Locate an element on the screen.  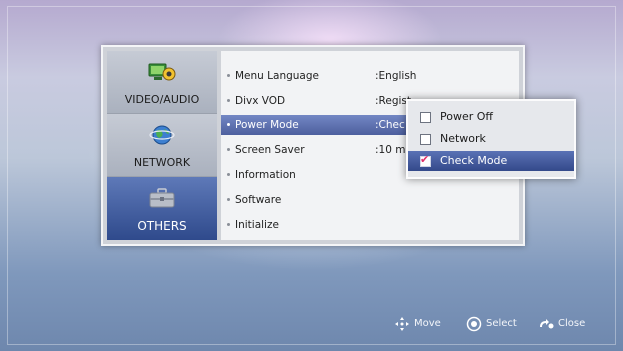
option-check-mode: ✔ Check Mode is located at coordinates (491, 161).